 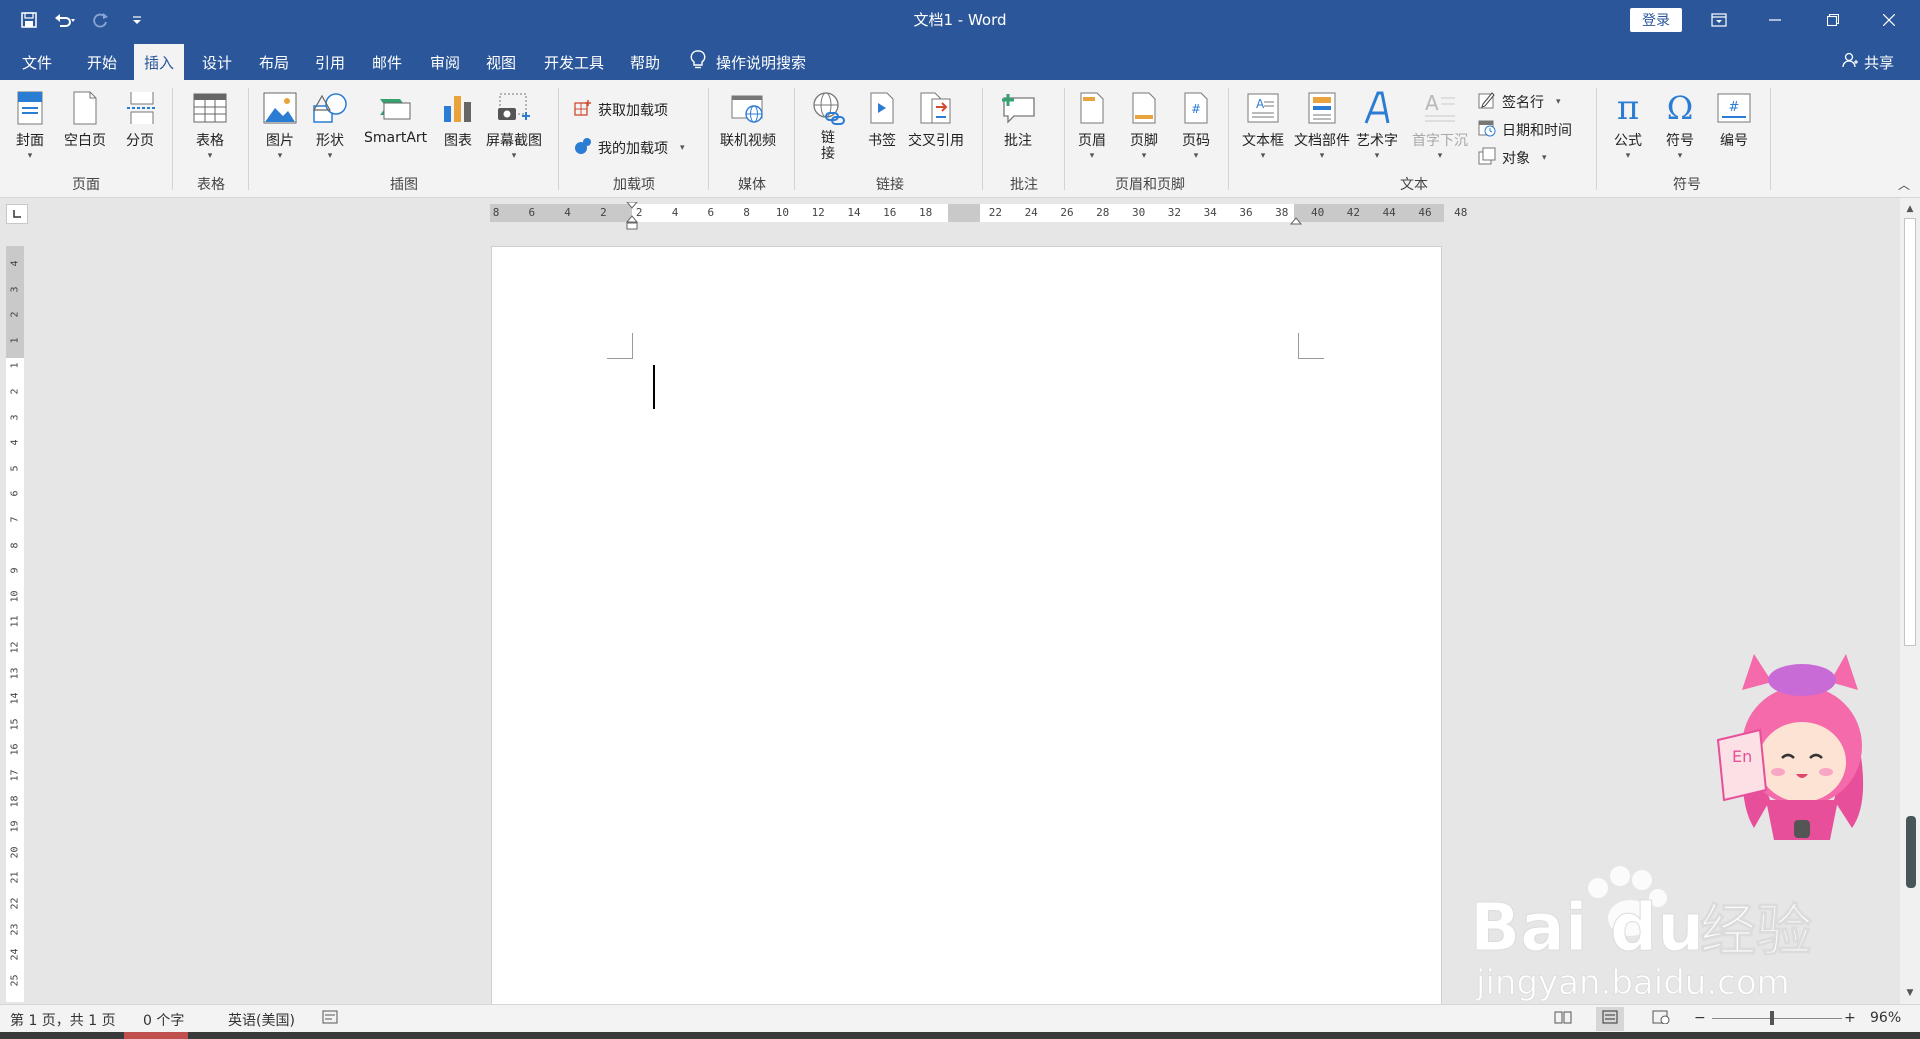 What do you see at coordinates (29, 20) in the screenshot?
I see `save-icon` at bounding box center [29, 20].